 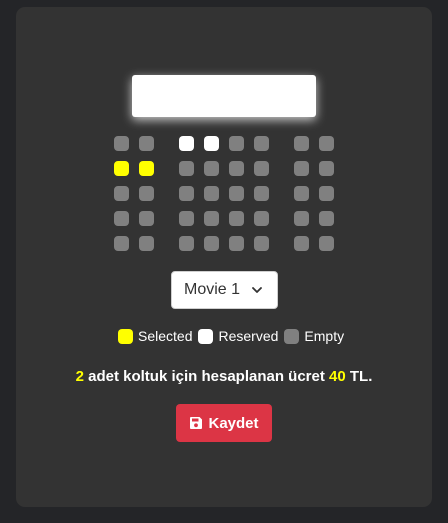 I want to click on summary-text: adet koltuk için hesaplanan ücret, so click(x=206, y=376).